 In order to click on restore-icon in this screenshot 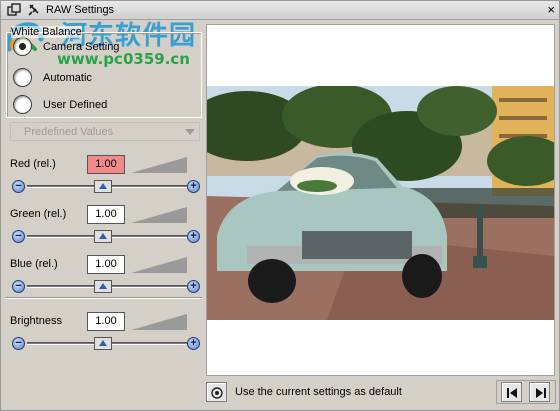, I will do `click(14, 10)`.